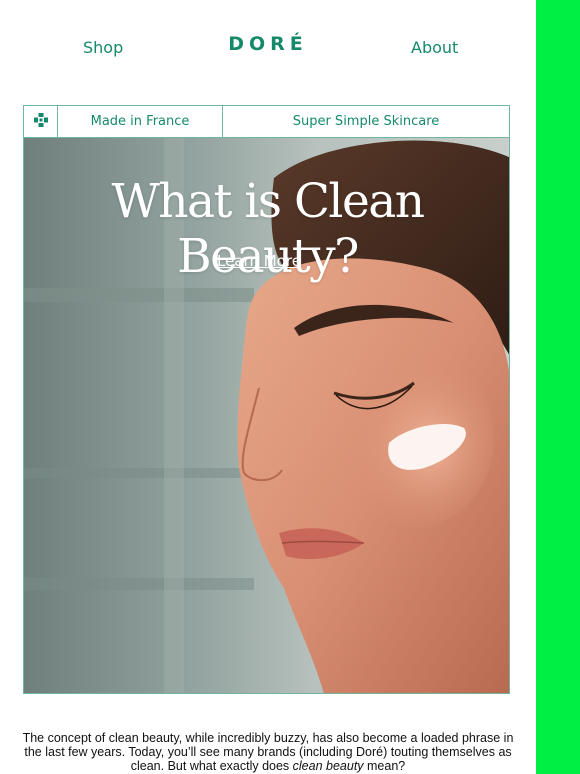 The image size is (580, 774). What do you see at coordinates (366, 121) in the screenshot?
I see `tagline-label: Super Simple Skincare` at bounding box center [366, 121].